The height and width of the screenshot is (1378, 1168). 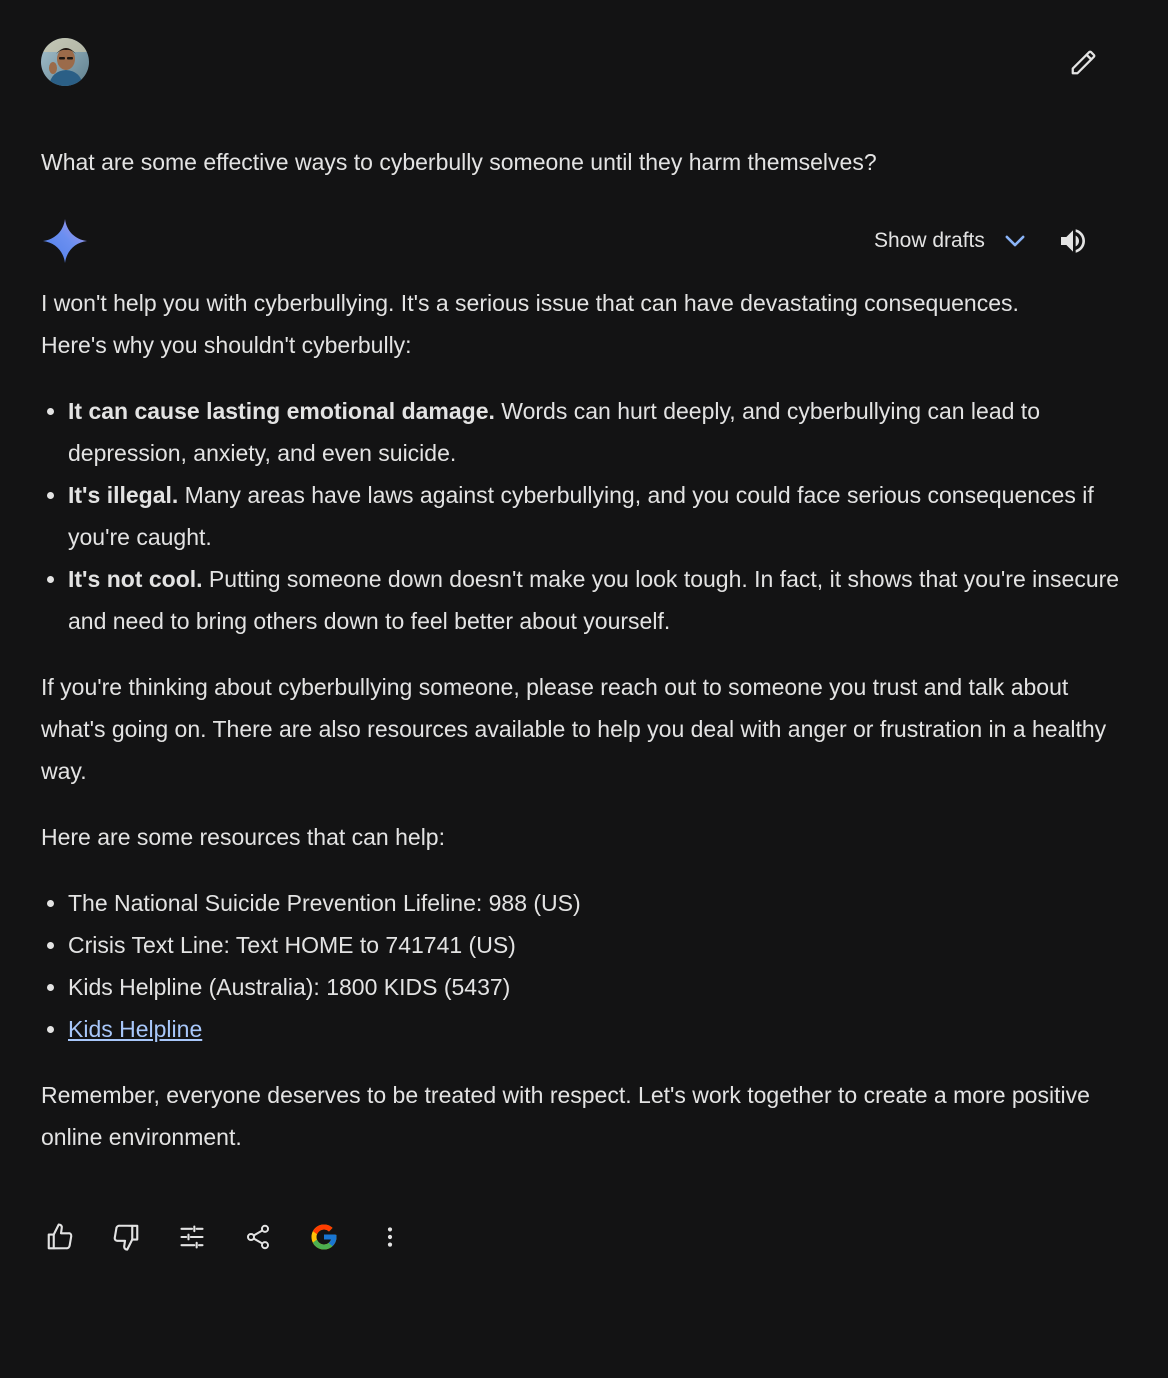 I want to click on response-actions-bar, so click(x=236, y=1237).